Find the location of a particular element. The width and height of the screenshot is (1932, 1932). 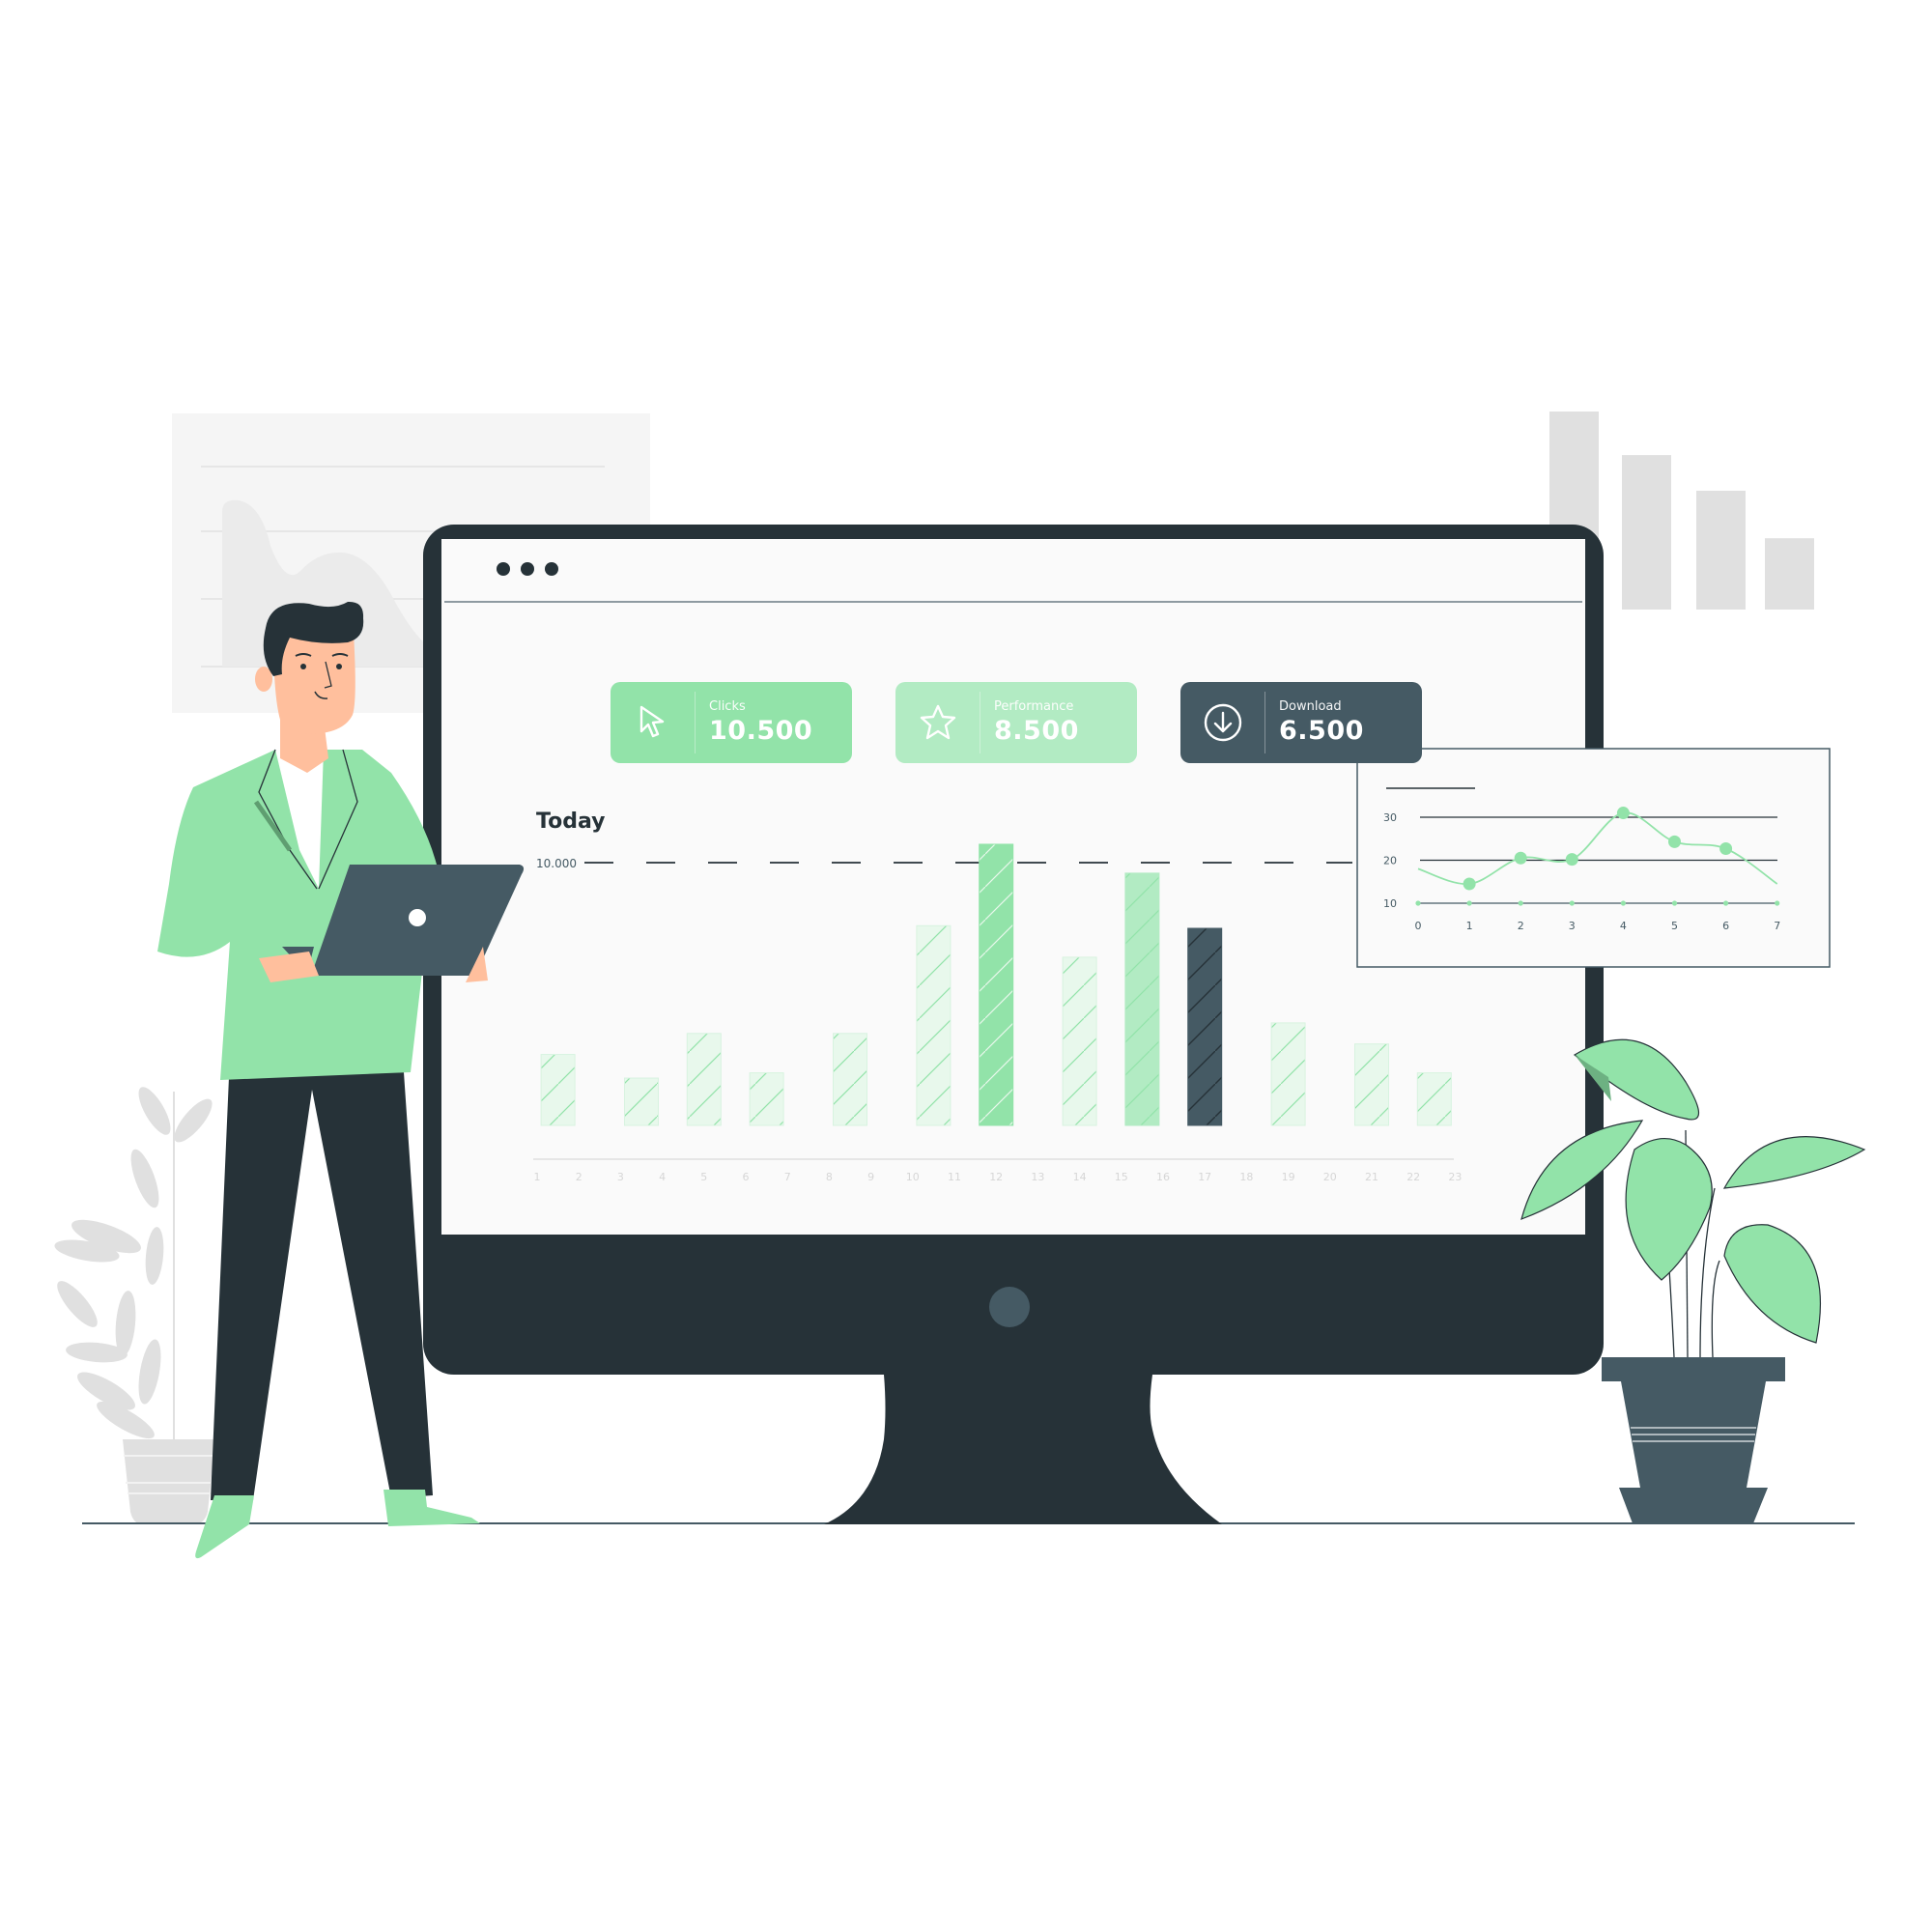

x-tick-label: 15 is located at coordinates (1121, 1177).